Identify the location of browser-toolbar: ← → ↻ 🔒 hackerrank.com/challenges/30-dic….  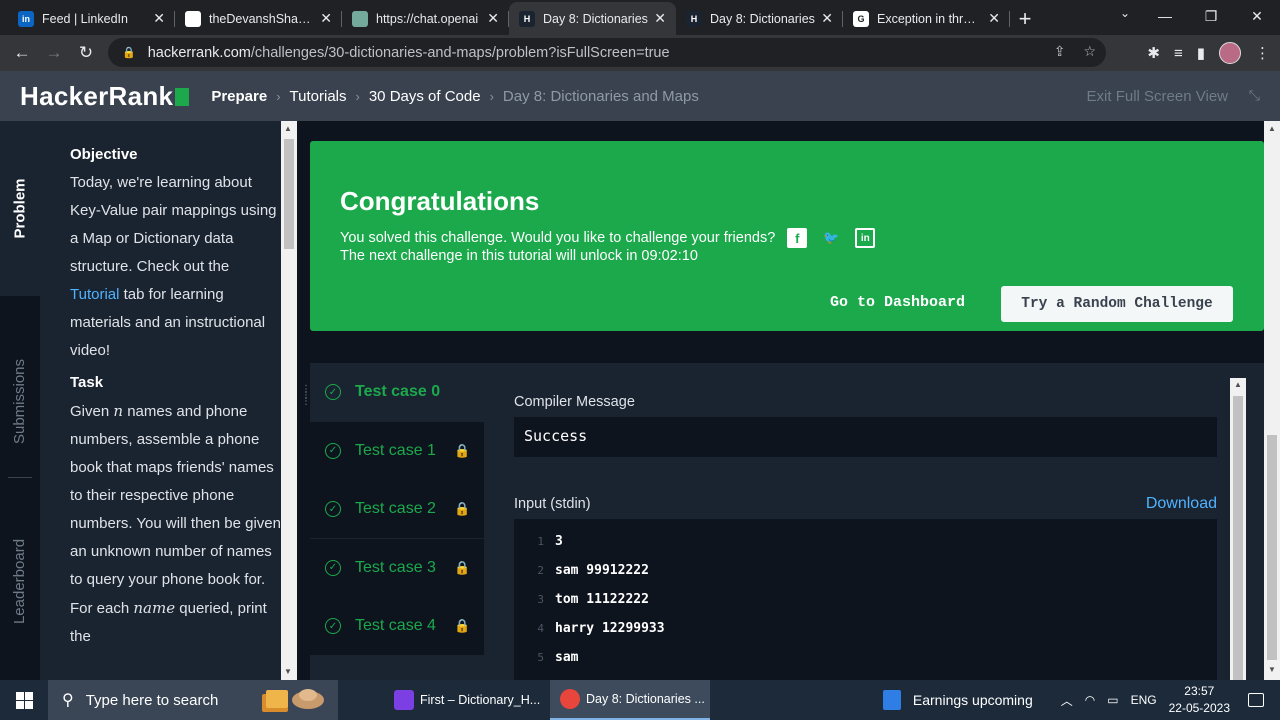
(640, 53).